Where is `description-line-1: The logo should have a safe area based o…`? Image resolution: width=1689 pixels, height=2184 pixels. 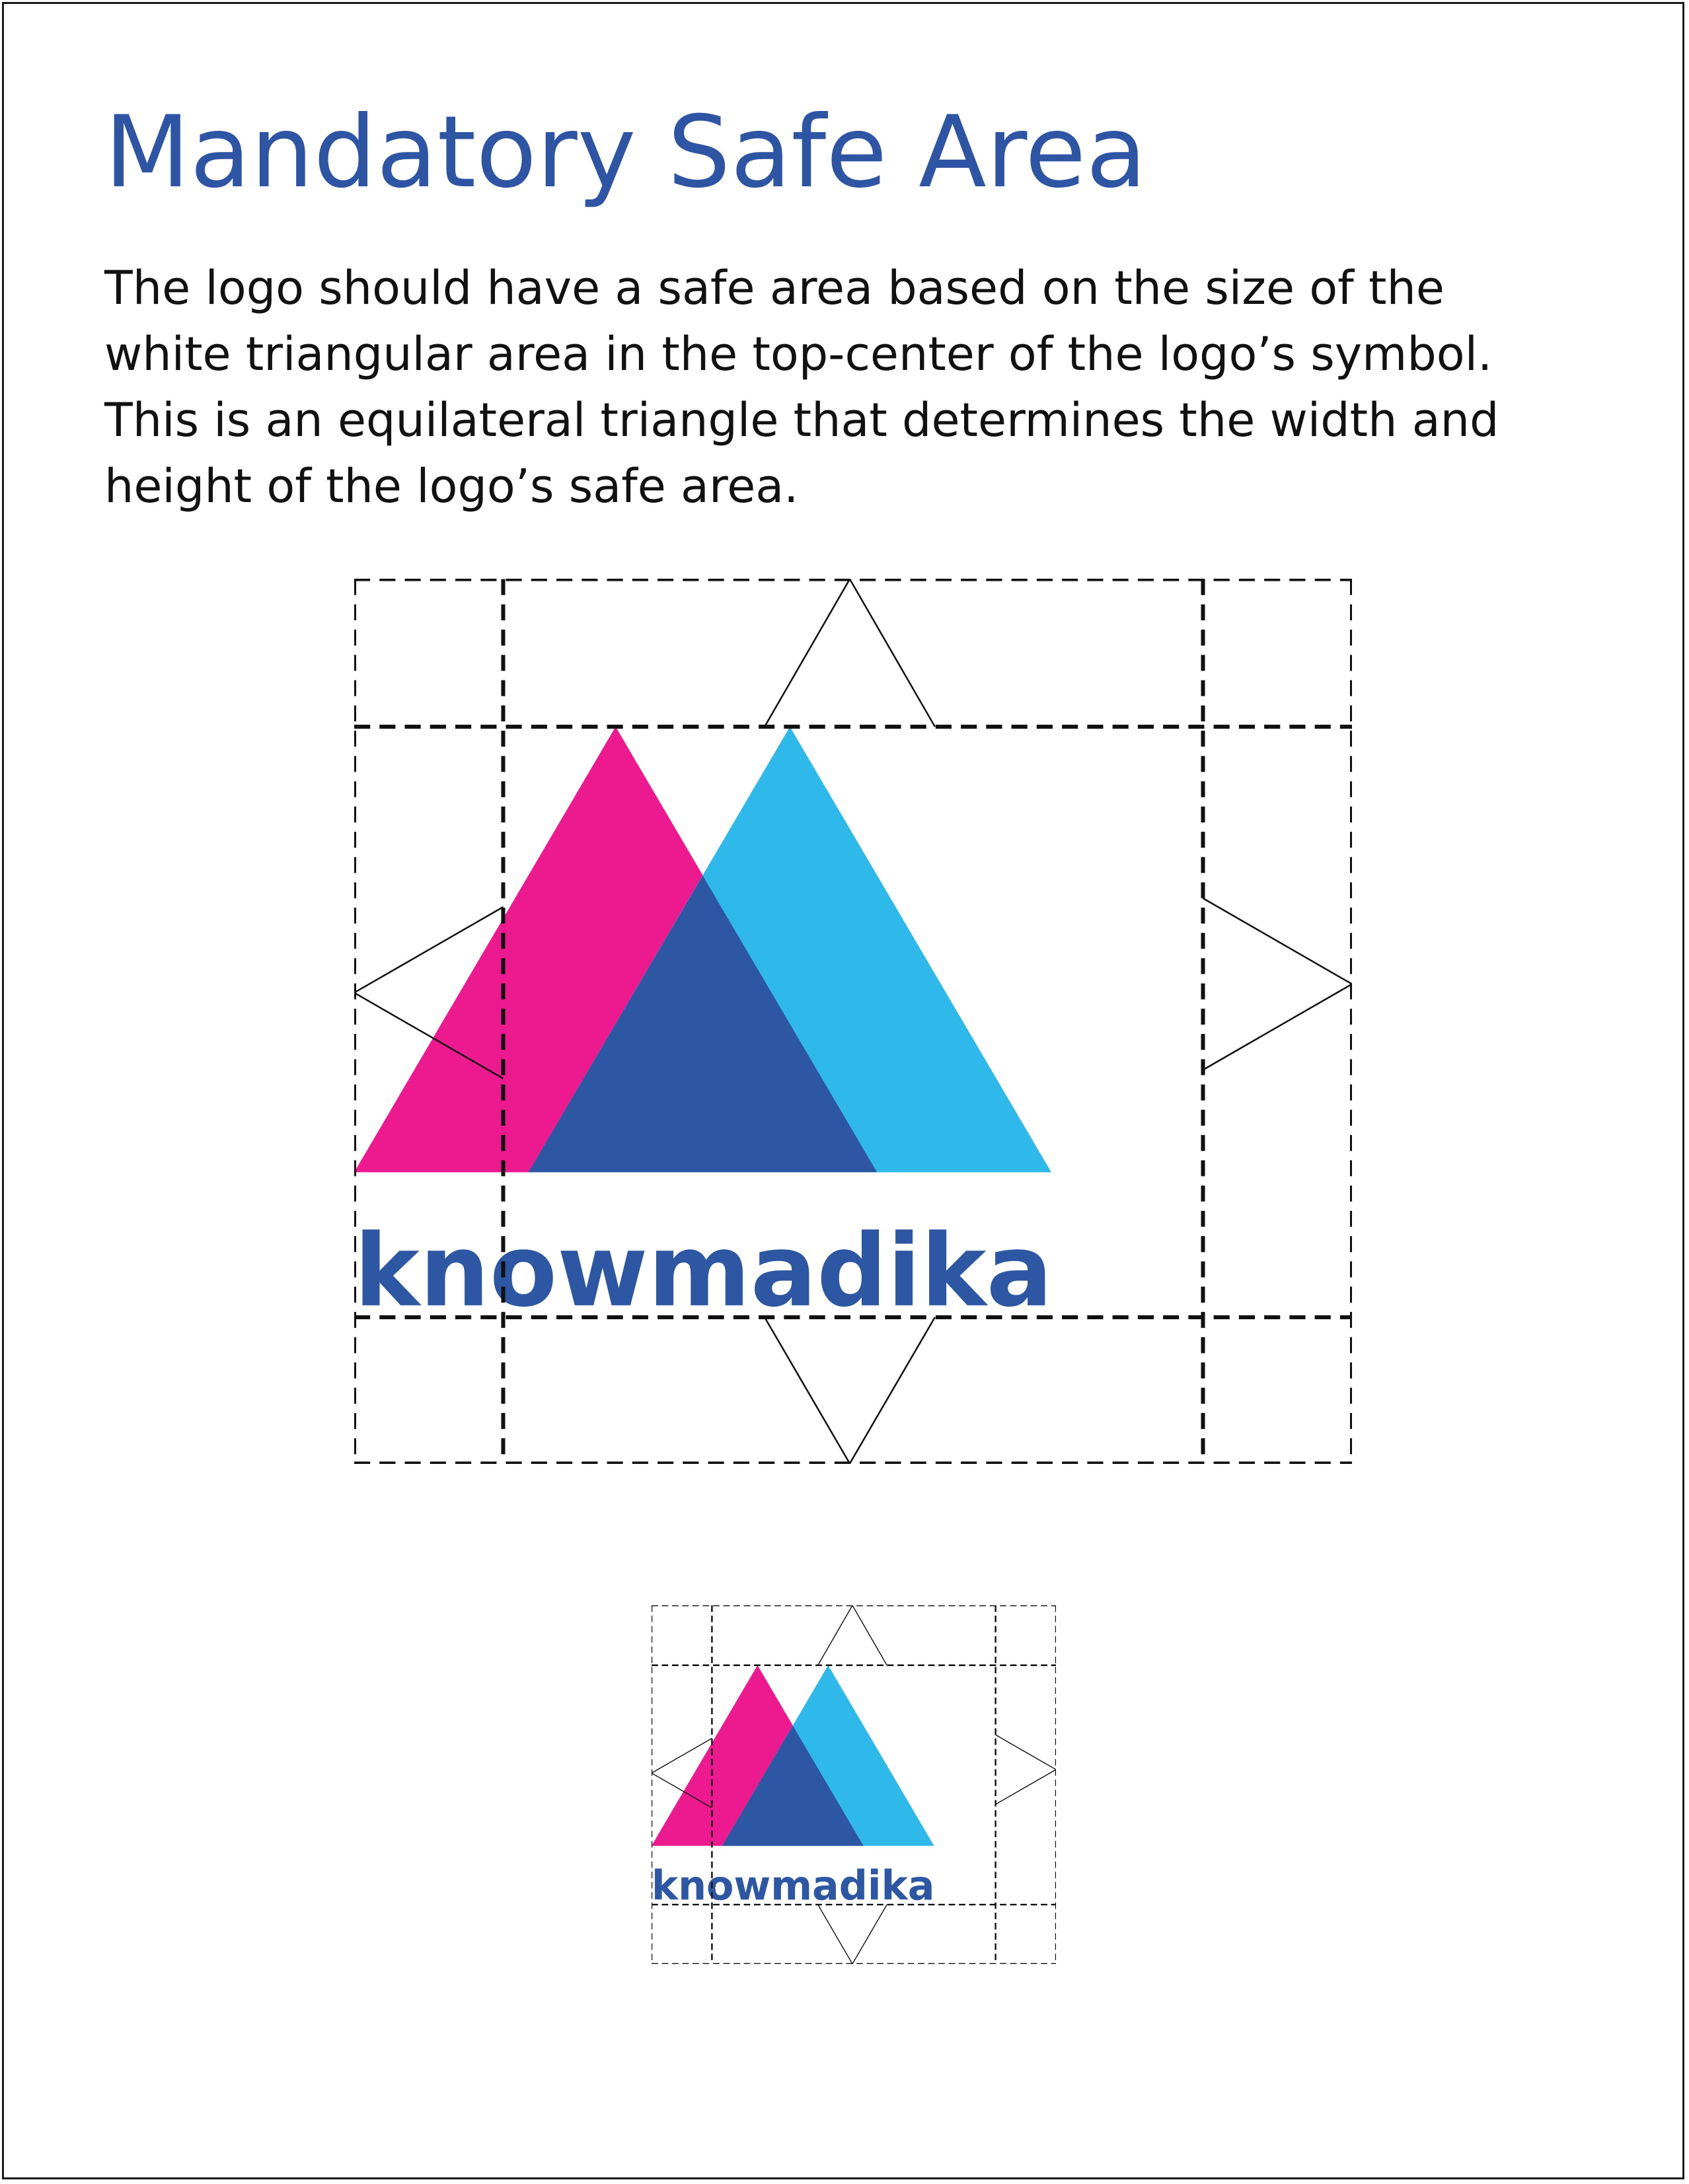 description-line-1: The logo should have a safe area based o… is located at coordinates (775, 288).